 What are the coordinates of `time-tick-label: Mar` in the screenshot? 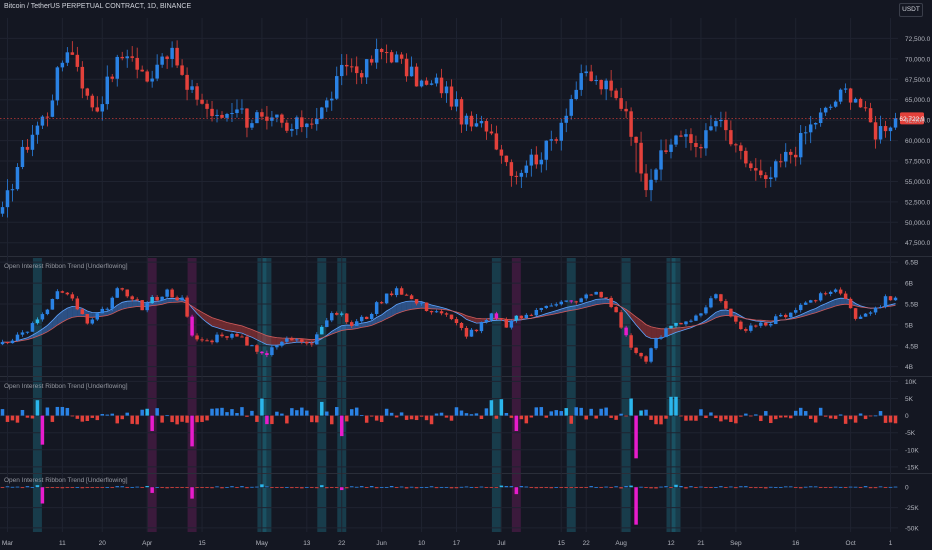 It's located at (8, 543).